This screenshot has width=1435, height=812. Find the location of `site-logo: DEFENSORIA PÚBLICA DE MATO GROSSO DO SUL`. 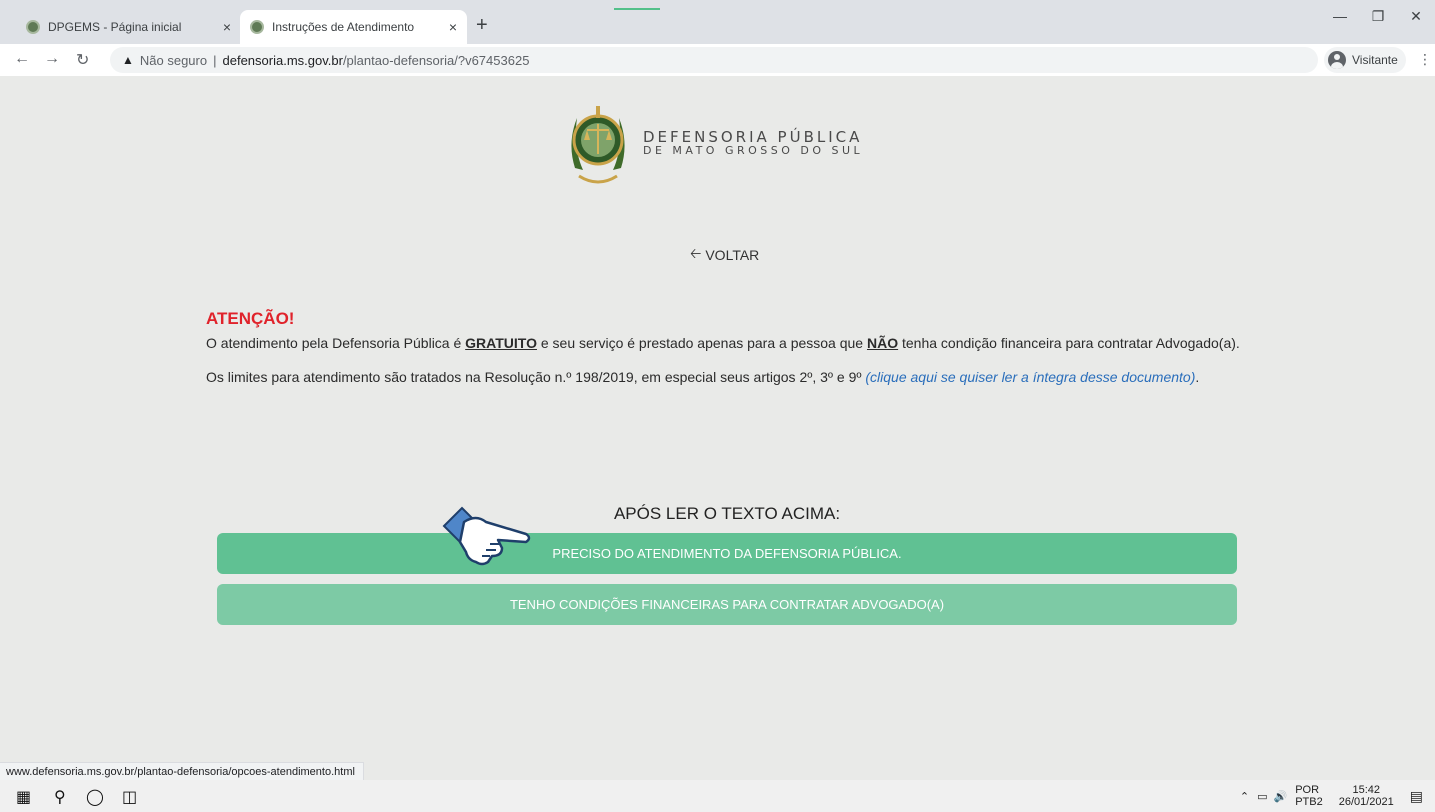

site-logo: DEFENSORIA PÚBLICA DE MATO GROSSO DO SUL is located at coordinates (714, 143).